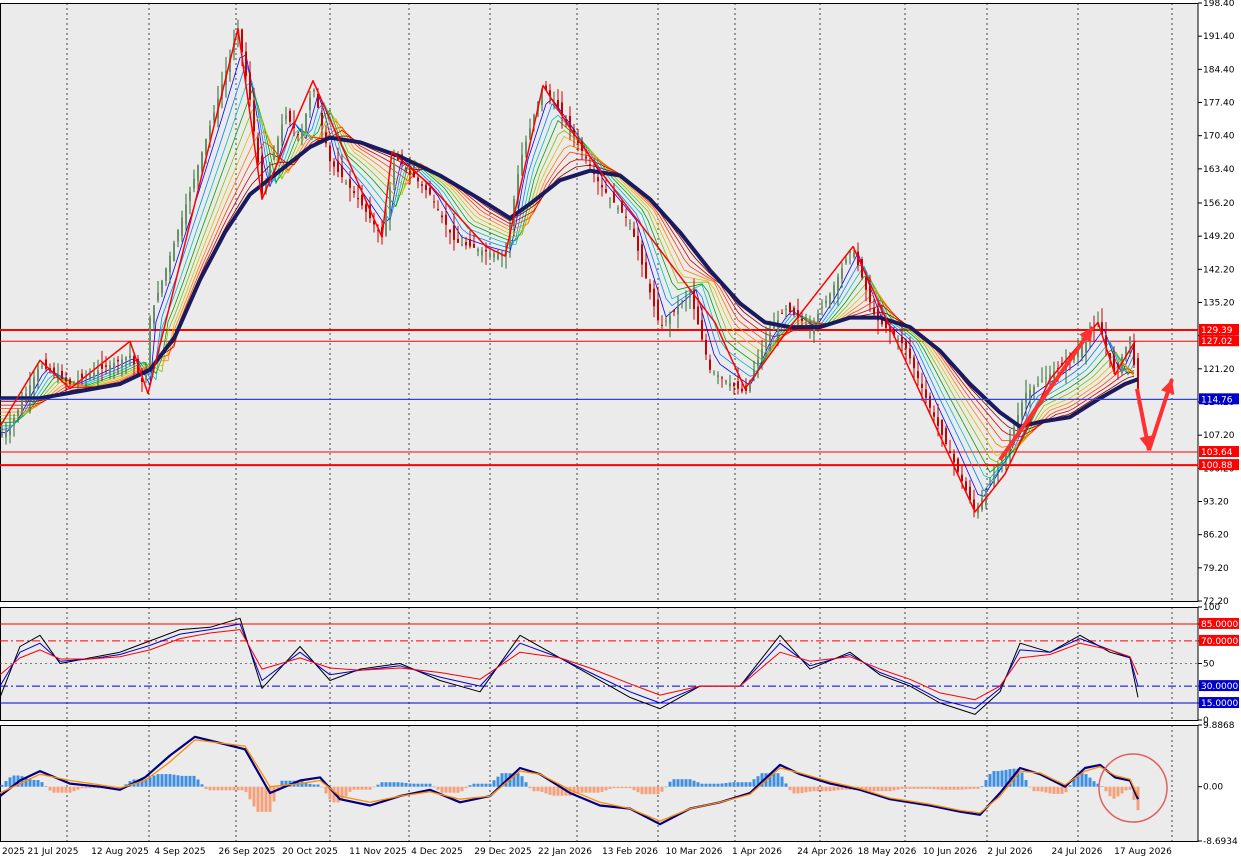 This screenshot has height=858, width=1241. I want to click on level-label: 114.76, so click(1217, 400).